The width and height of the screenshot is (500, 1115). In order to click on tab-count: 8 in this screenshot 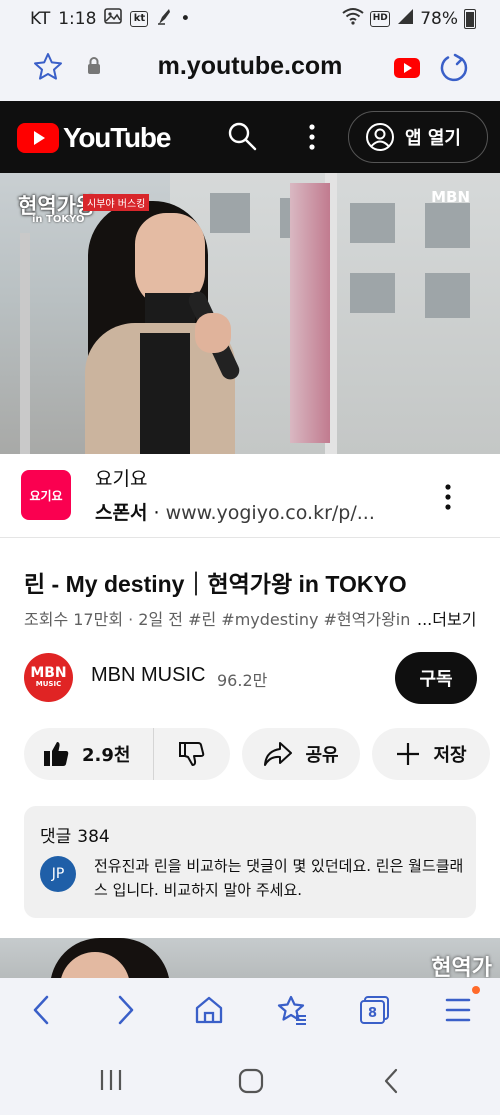, I will do `click(372, 1013)`.